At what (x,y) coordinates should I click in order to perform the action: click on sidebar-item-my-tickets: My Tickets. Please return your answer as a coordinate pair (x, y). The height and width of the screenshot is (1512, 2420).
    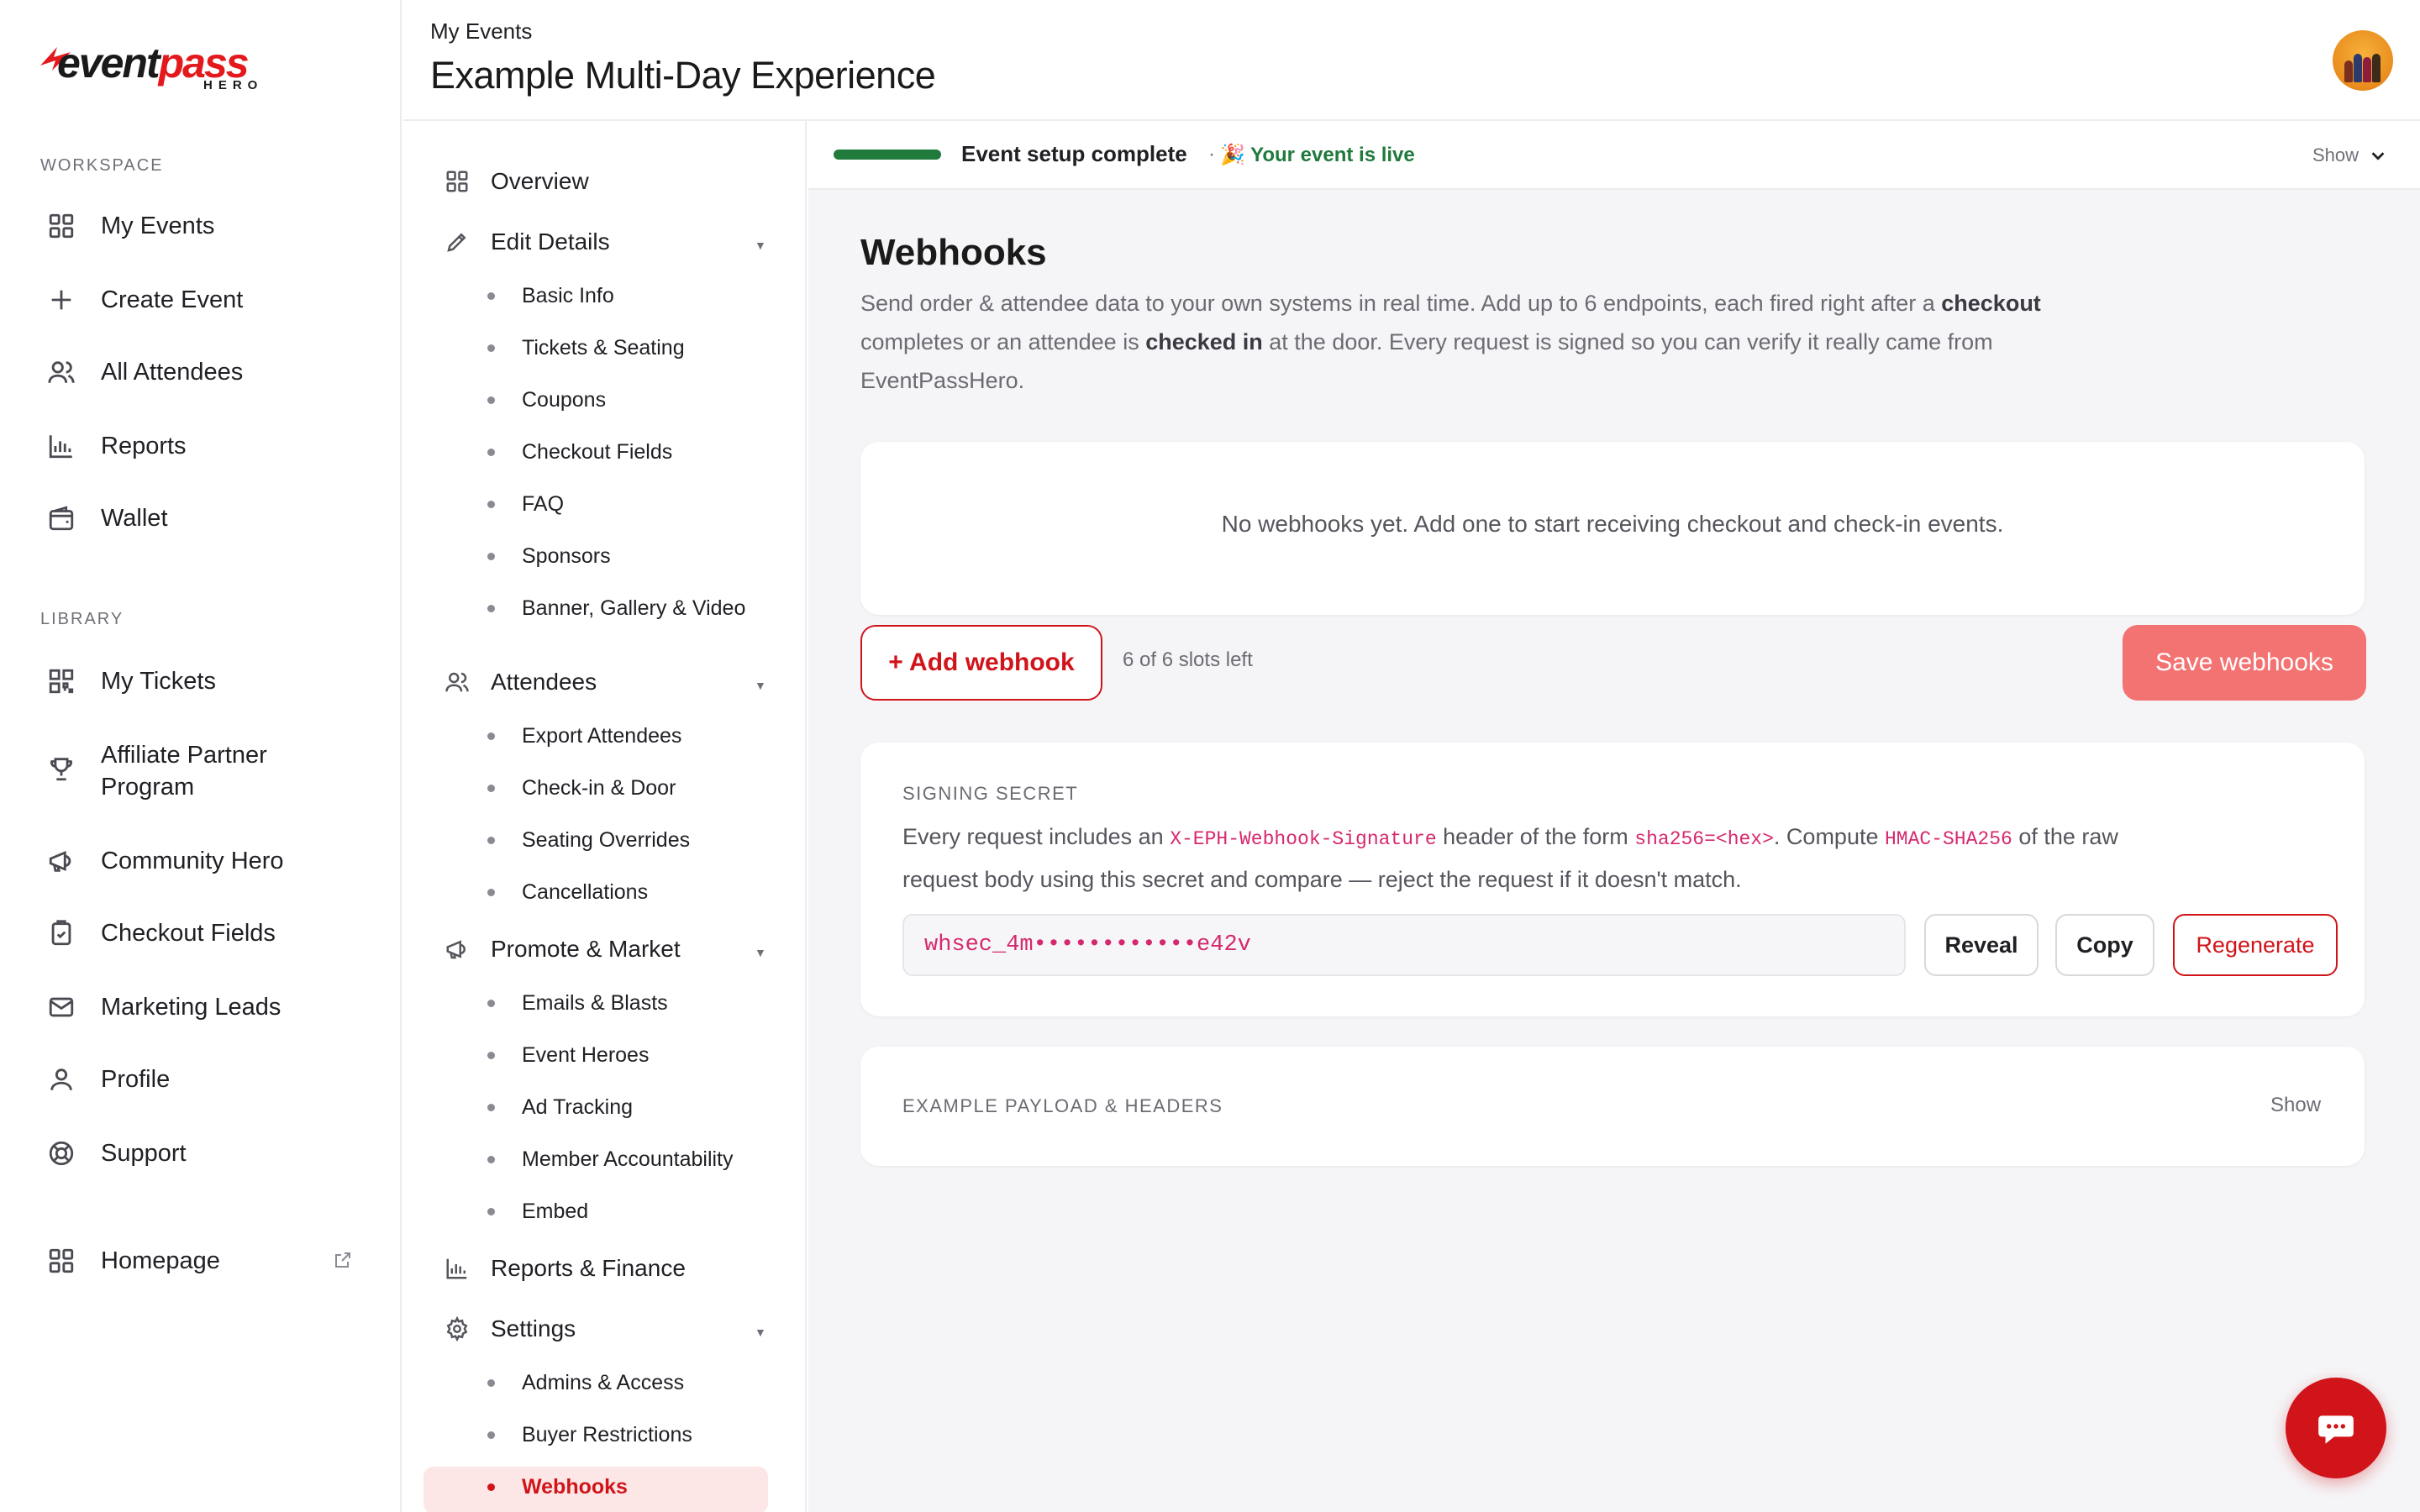
    Looking at the image, I should click on (131, 681).